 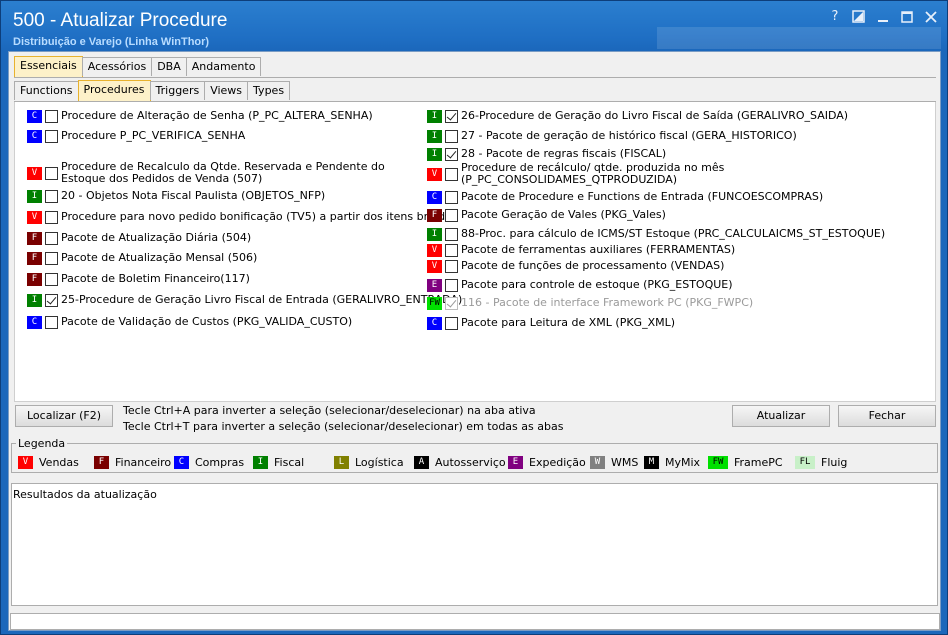 I want to click on procedure-item: F Pacote de Boletim Financeiro(117), so click(x=138, y=279).